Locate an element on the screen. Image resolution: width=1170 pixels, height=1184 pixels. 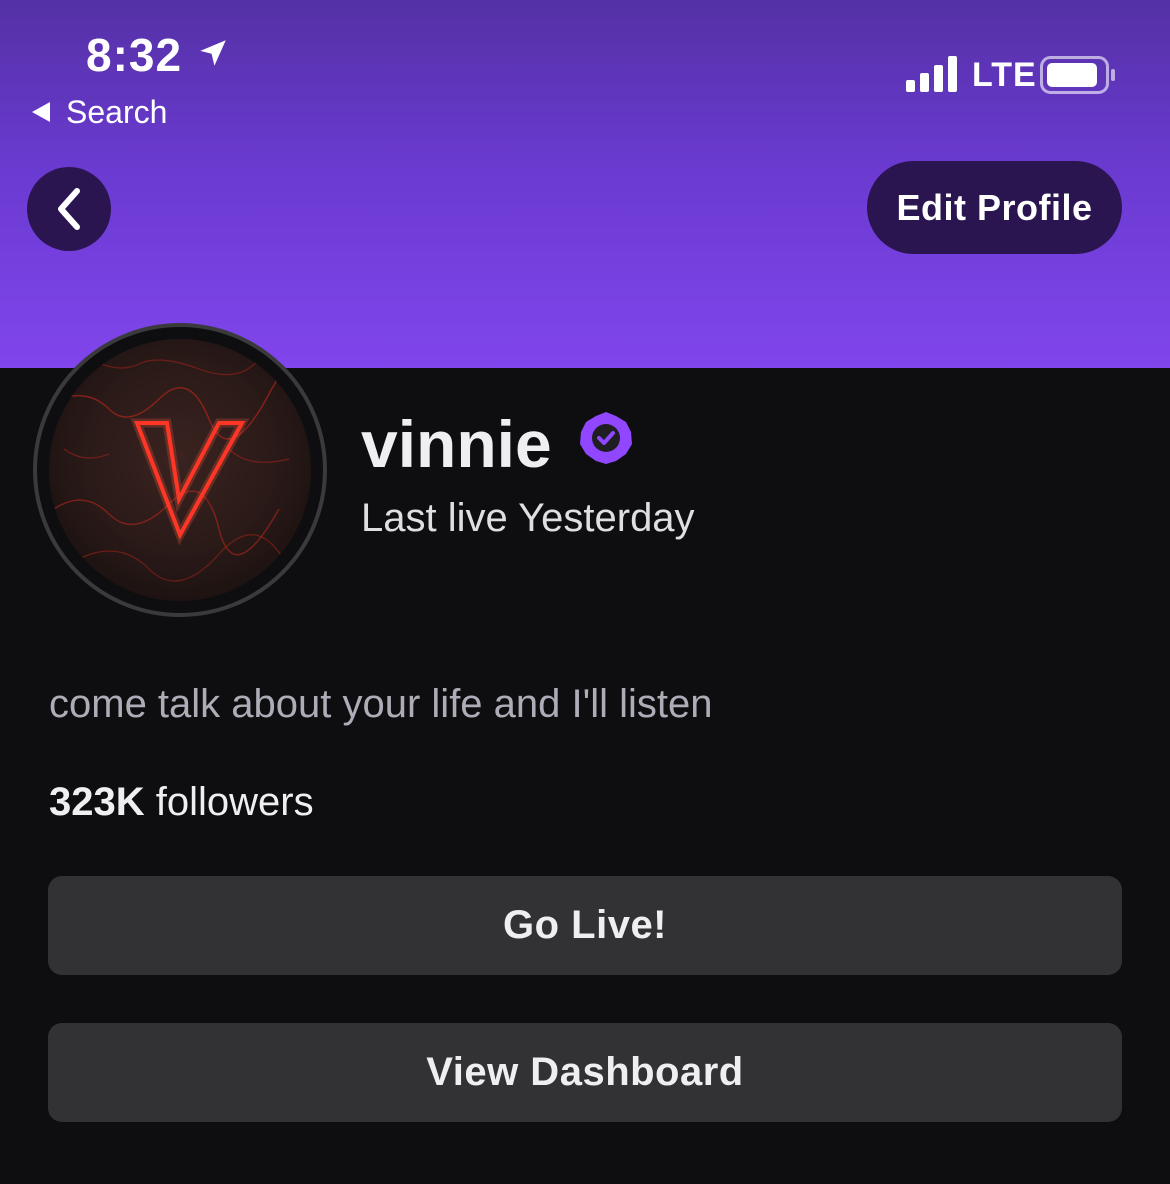
location-arrow-icon is located at coordinates (213, 53).